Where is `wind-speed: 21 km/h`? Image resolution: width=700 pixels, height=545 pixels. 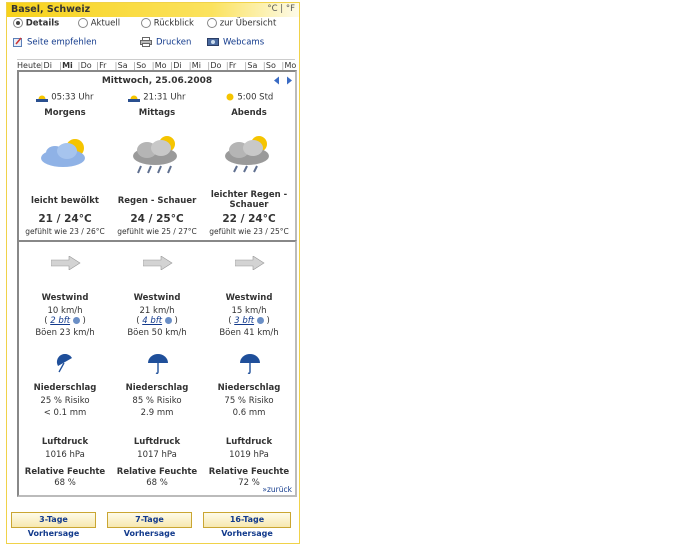
wind-speed: 21 km/h is located at coordinates (157, 311).